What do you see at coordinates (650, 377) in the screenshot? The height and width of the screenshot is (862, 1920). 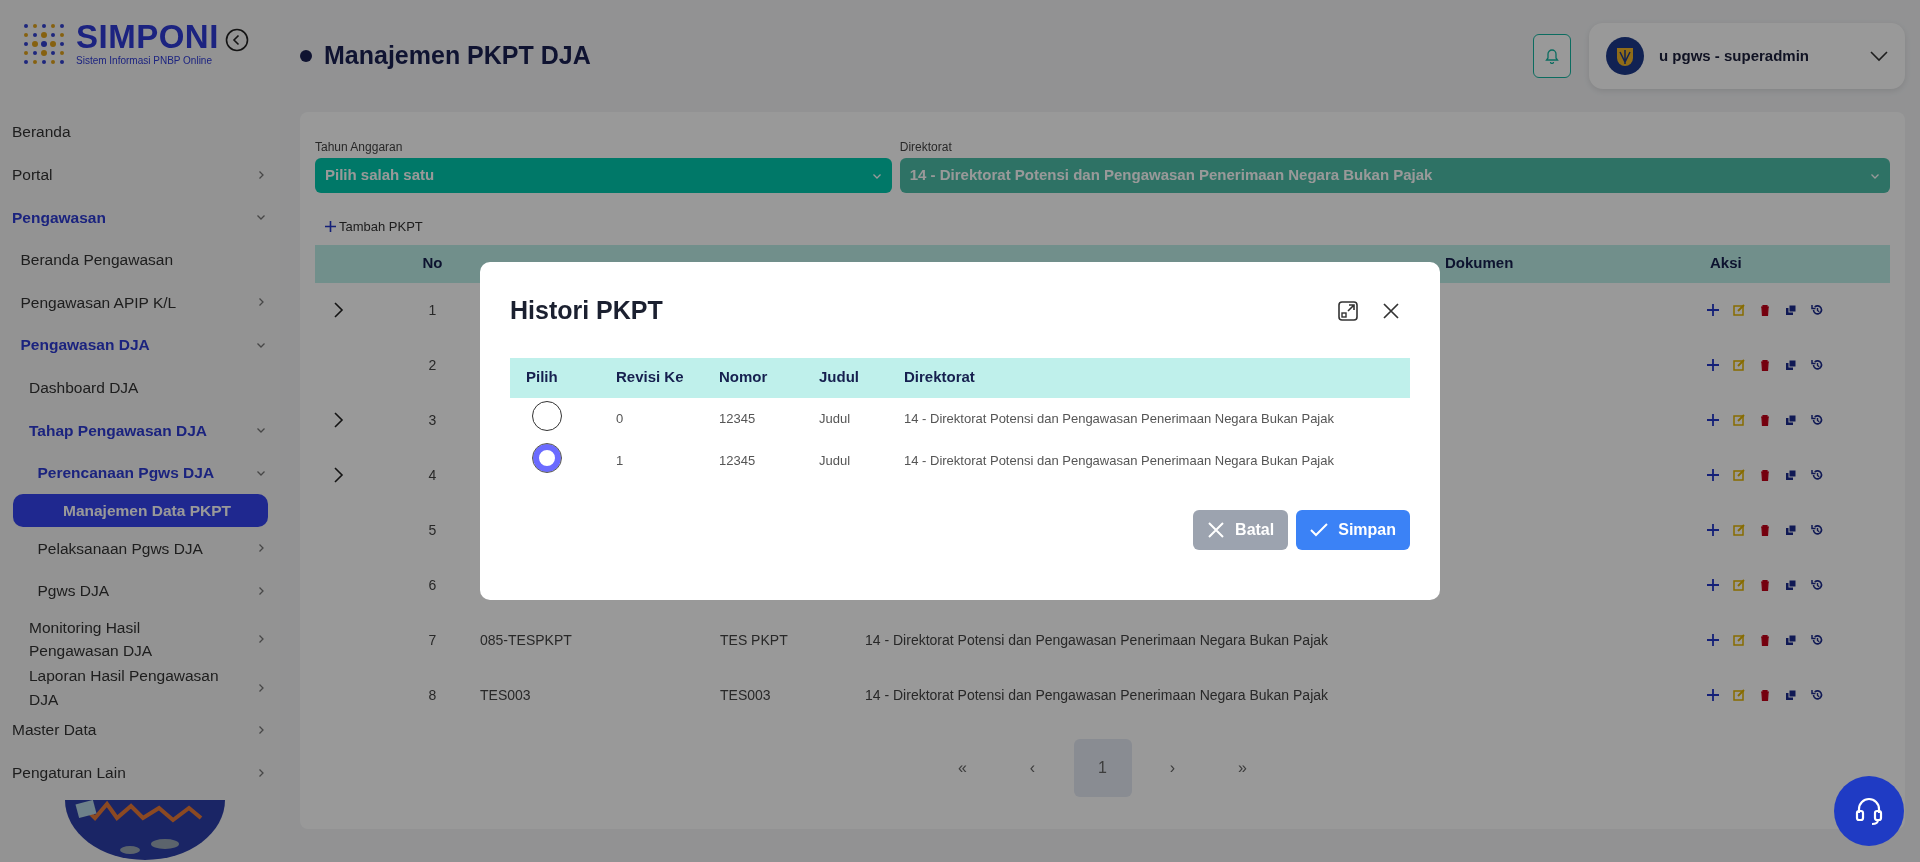 I see `column-header: Revisi Ke` at bounding box center [650, 377].